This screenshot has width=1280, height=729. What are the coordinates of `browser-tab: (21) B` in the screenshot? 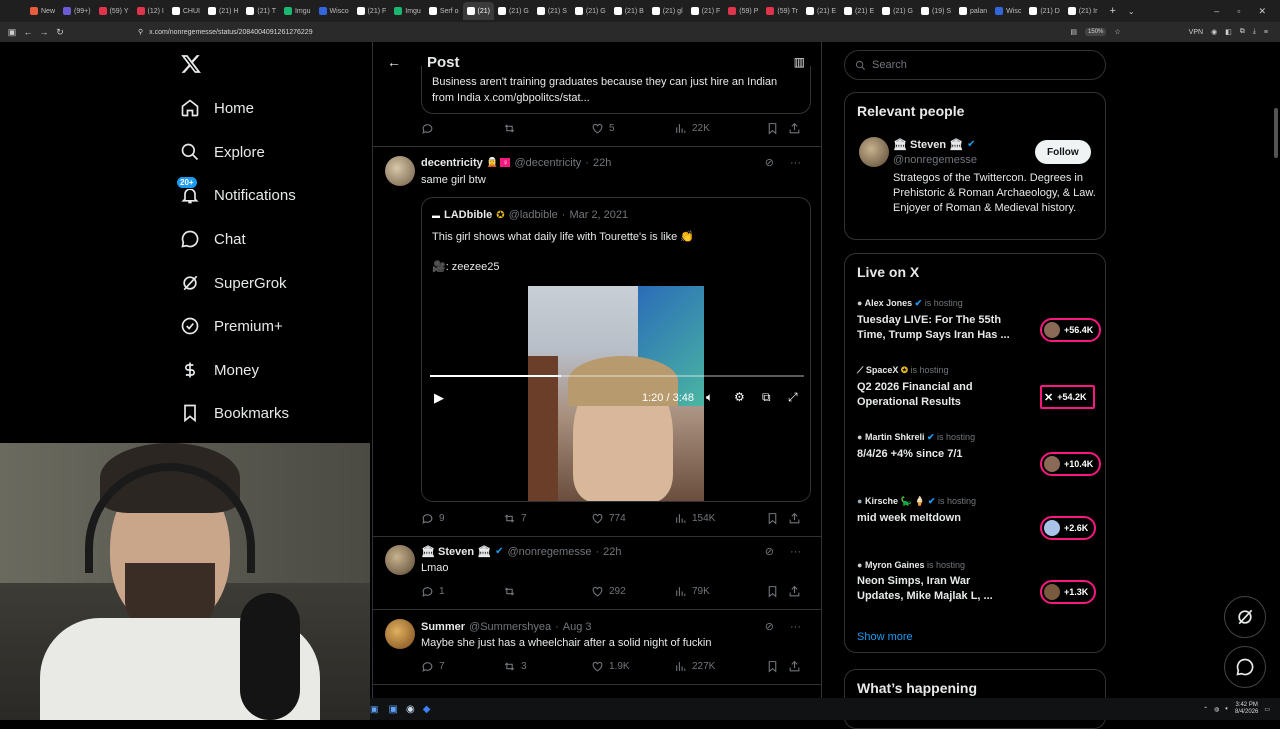 It's located at (629, 11).